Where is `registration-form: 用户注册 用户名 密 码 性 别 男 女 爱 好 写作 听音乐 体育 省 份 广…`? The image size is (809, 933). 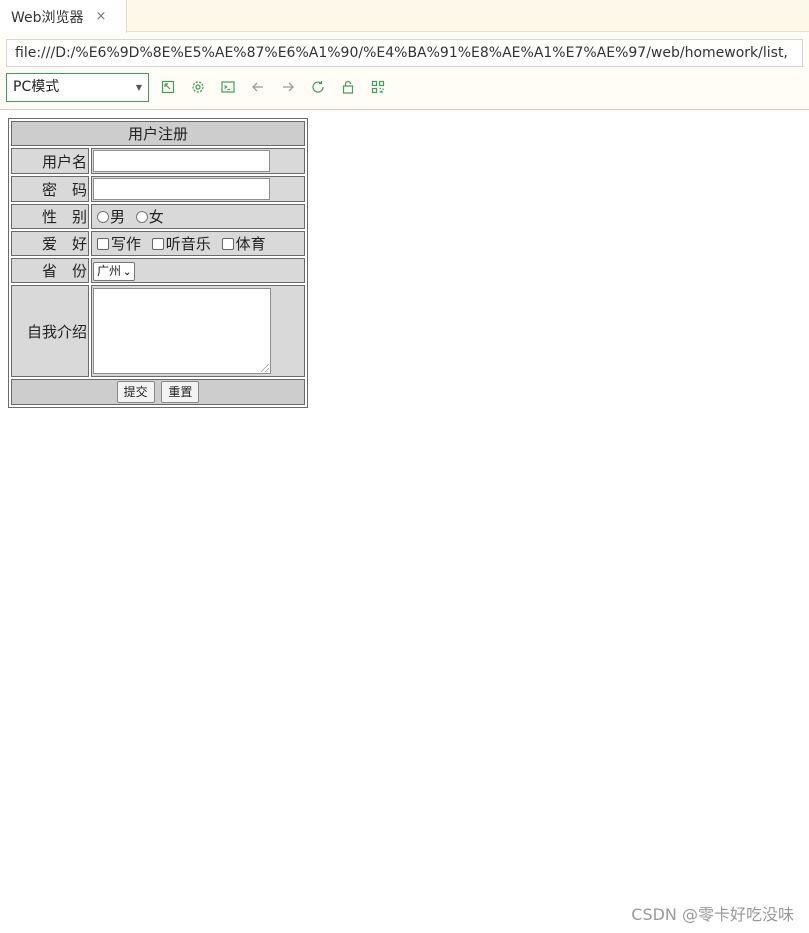 registration-form: 用户注册 用户名 密 码 性 别 男 女 爱 好 写作 听音乐 体育 省 份 广… is located at coordinates (158, 263).